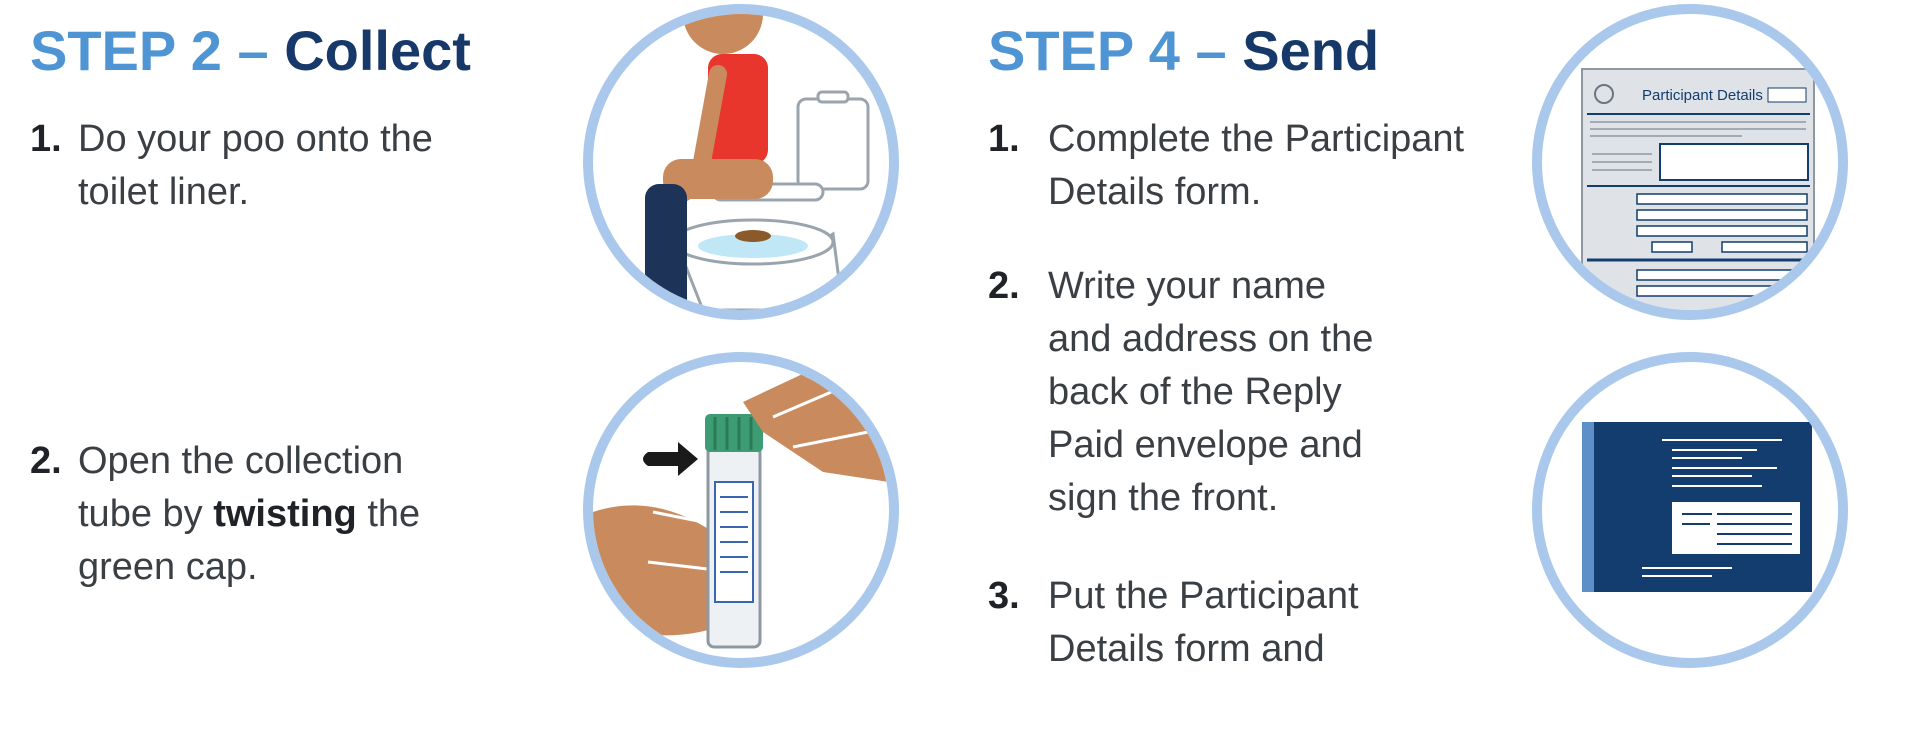 This screenshot has width=1920, height=747. What do you see at coordinates (285, 514) in the screenshot?
I see `twisting-emphasis: twisting` at bounding box center [285, 514].